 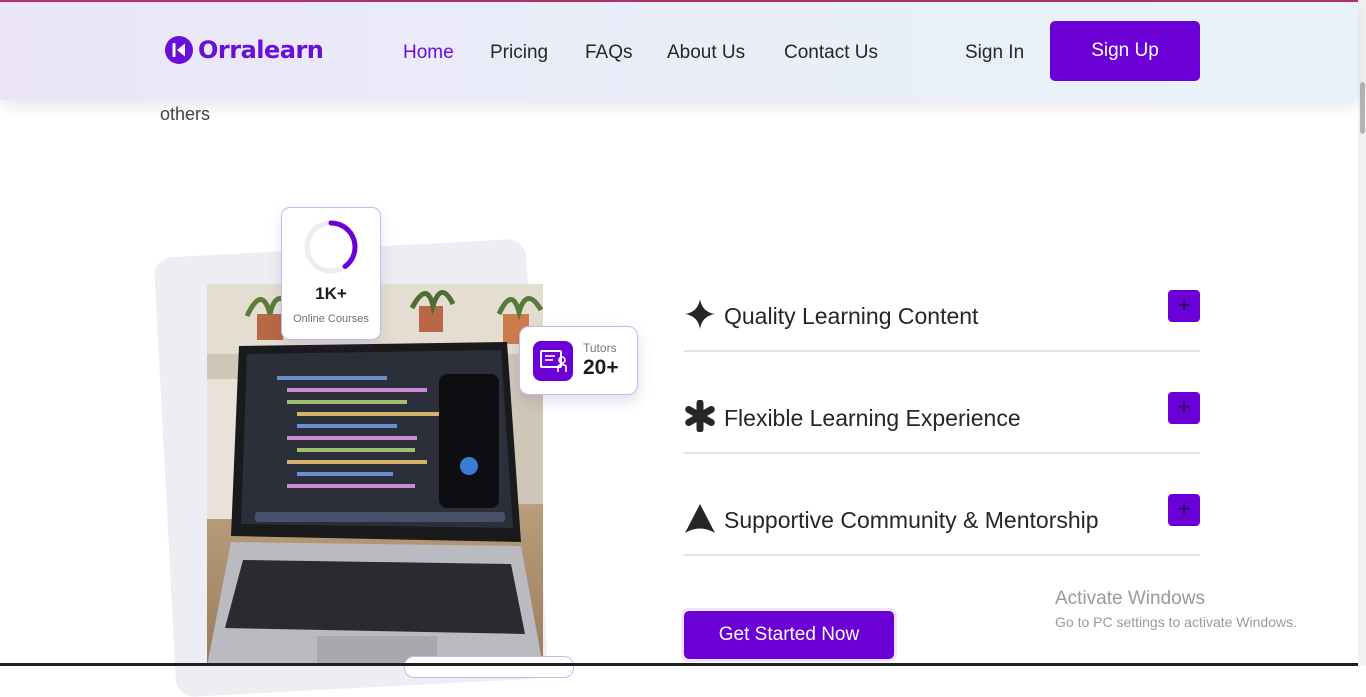 What do you see at coordinates (911, 520) in the screenshot?
I see `feature-title: Supportive Community & Mentorship` at bounding box center [911, 520].